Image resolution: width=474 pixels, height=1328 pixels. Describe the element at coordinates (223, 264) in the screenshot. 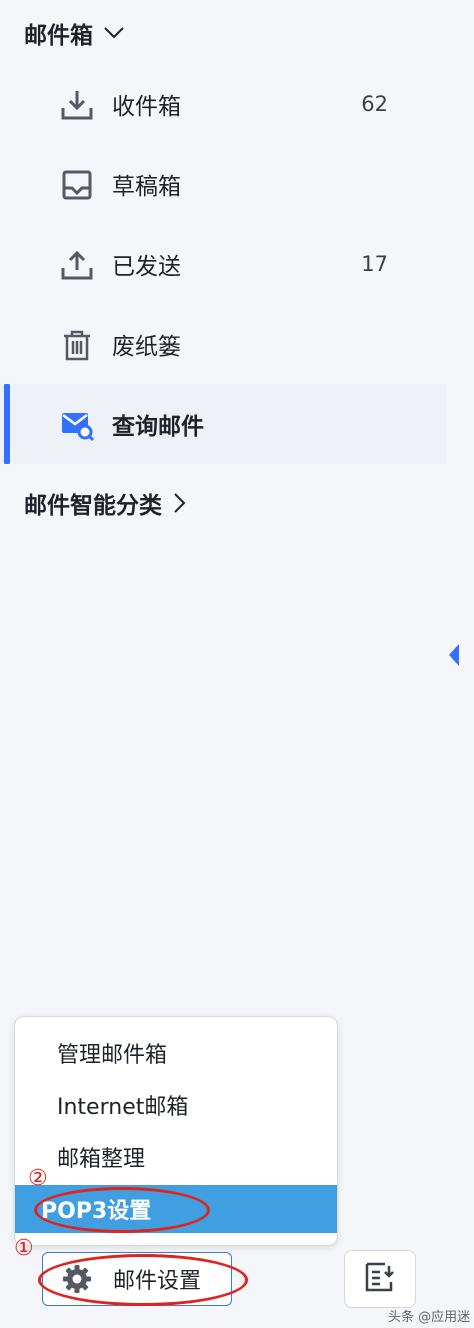

I see `nav-item-sent: 已发送 17` at that location.